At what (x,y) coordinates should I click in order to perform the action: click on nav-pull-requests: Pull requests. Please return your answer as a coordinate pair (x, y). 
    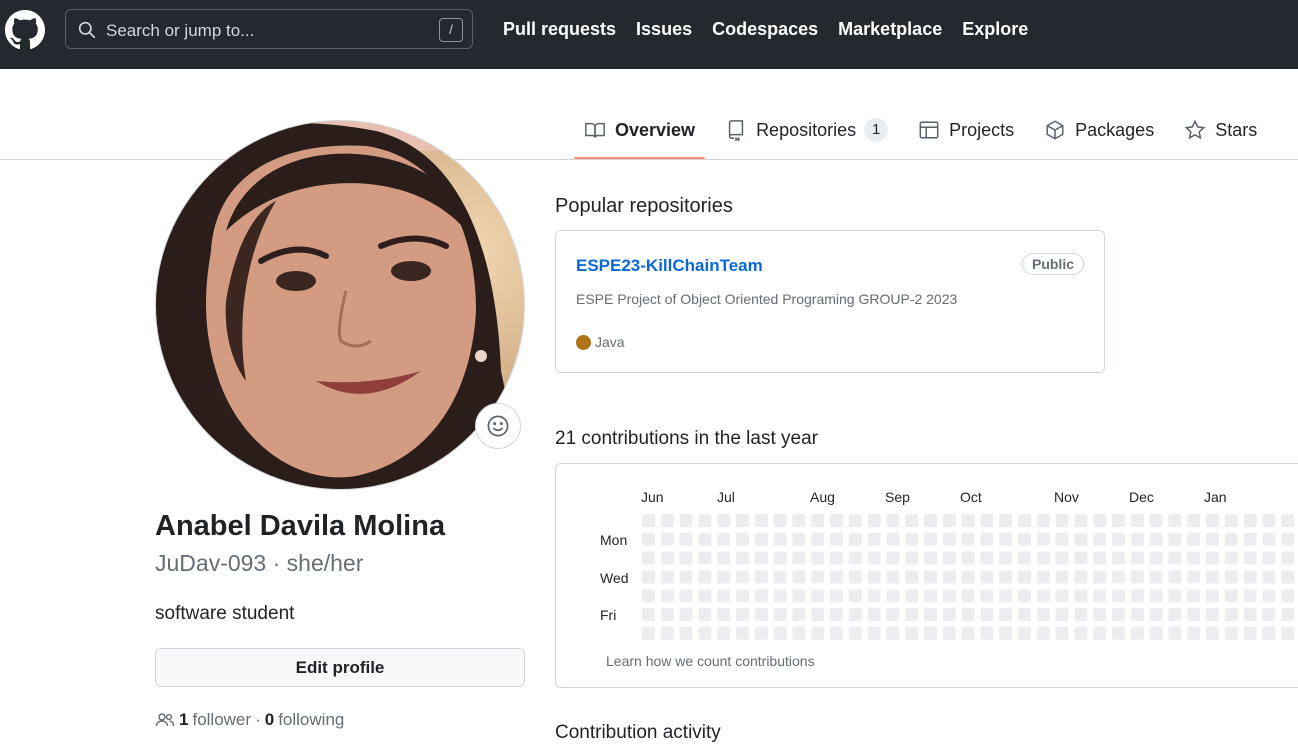
    Looking at the image, I should click on (559, 29).